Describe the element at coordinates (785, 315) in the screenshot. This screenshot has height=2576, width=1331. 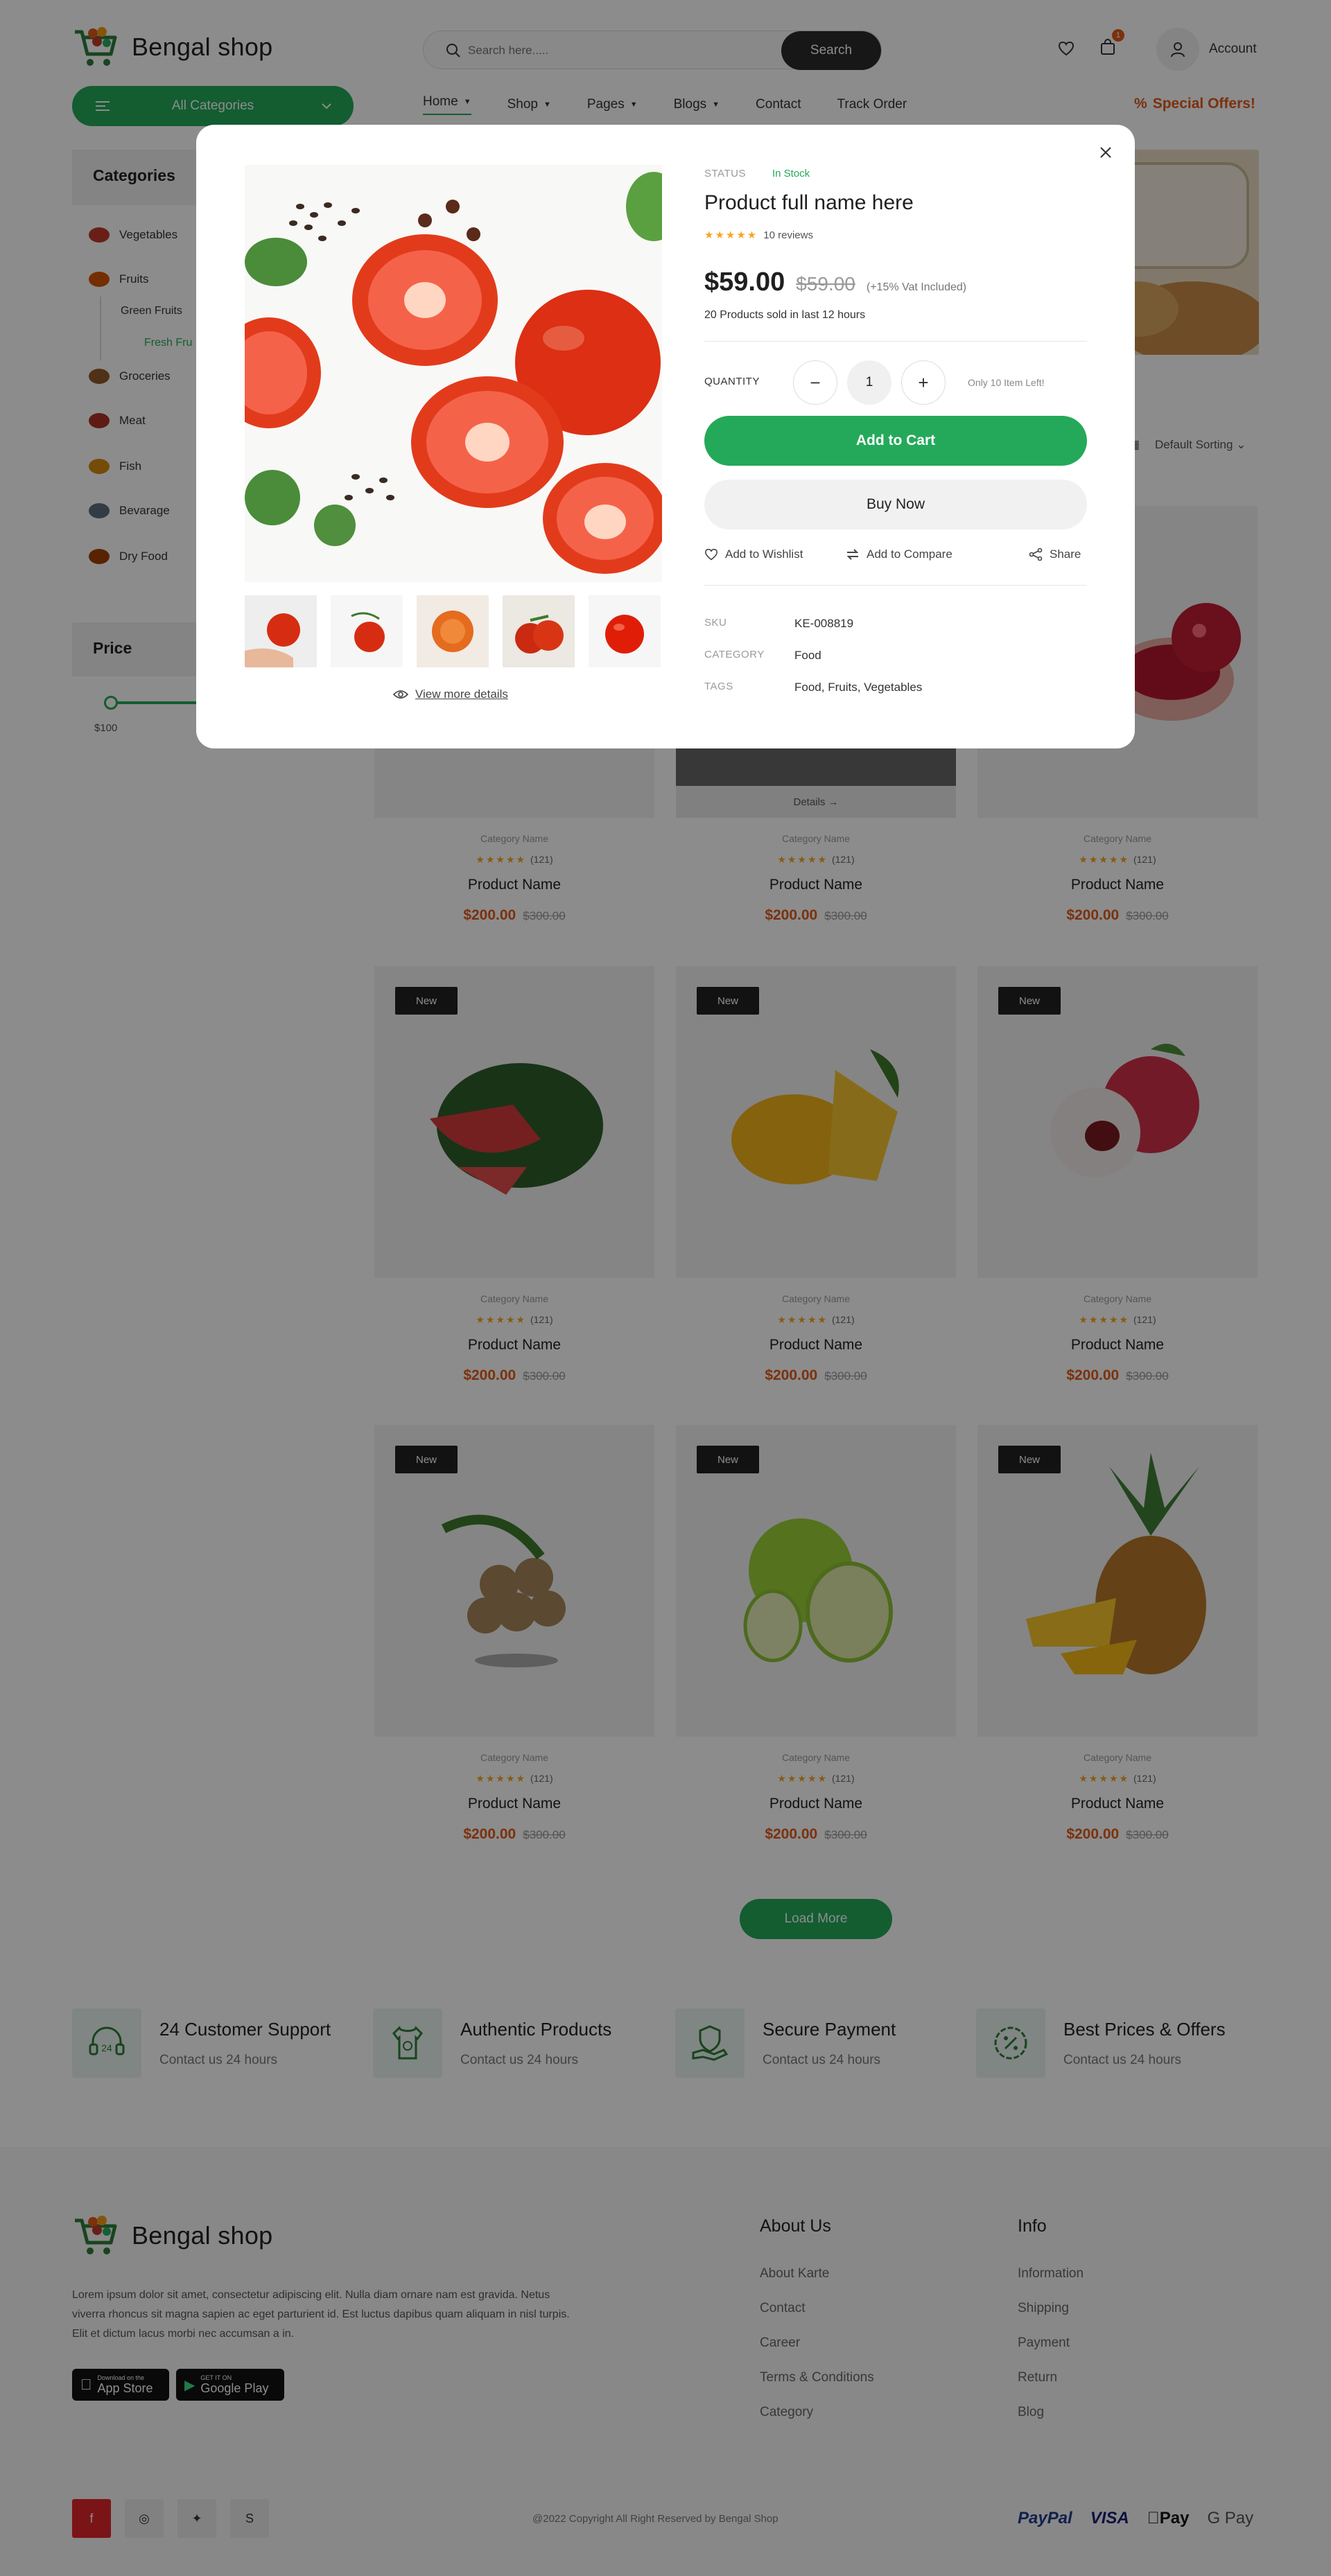
I see `sold-note: 20 Products sold in last 12 hours` at that location.